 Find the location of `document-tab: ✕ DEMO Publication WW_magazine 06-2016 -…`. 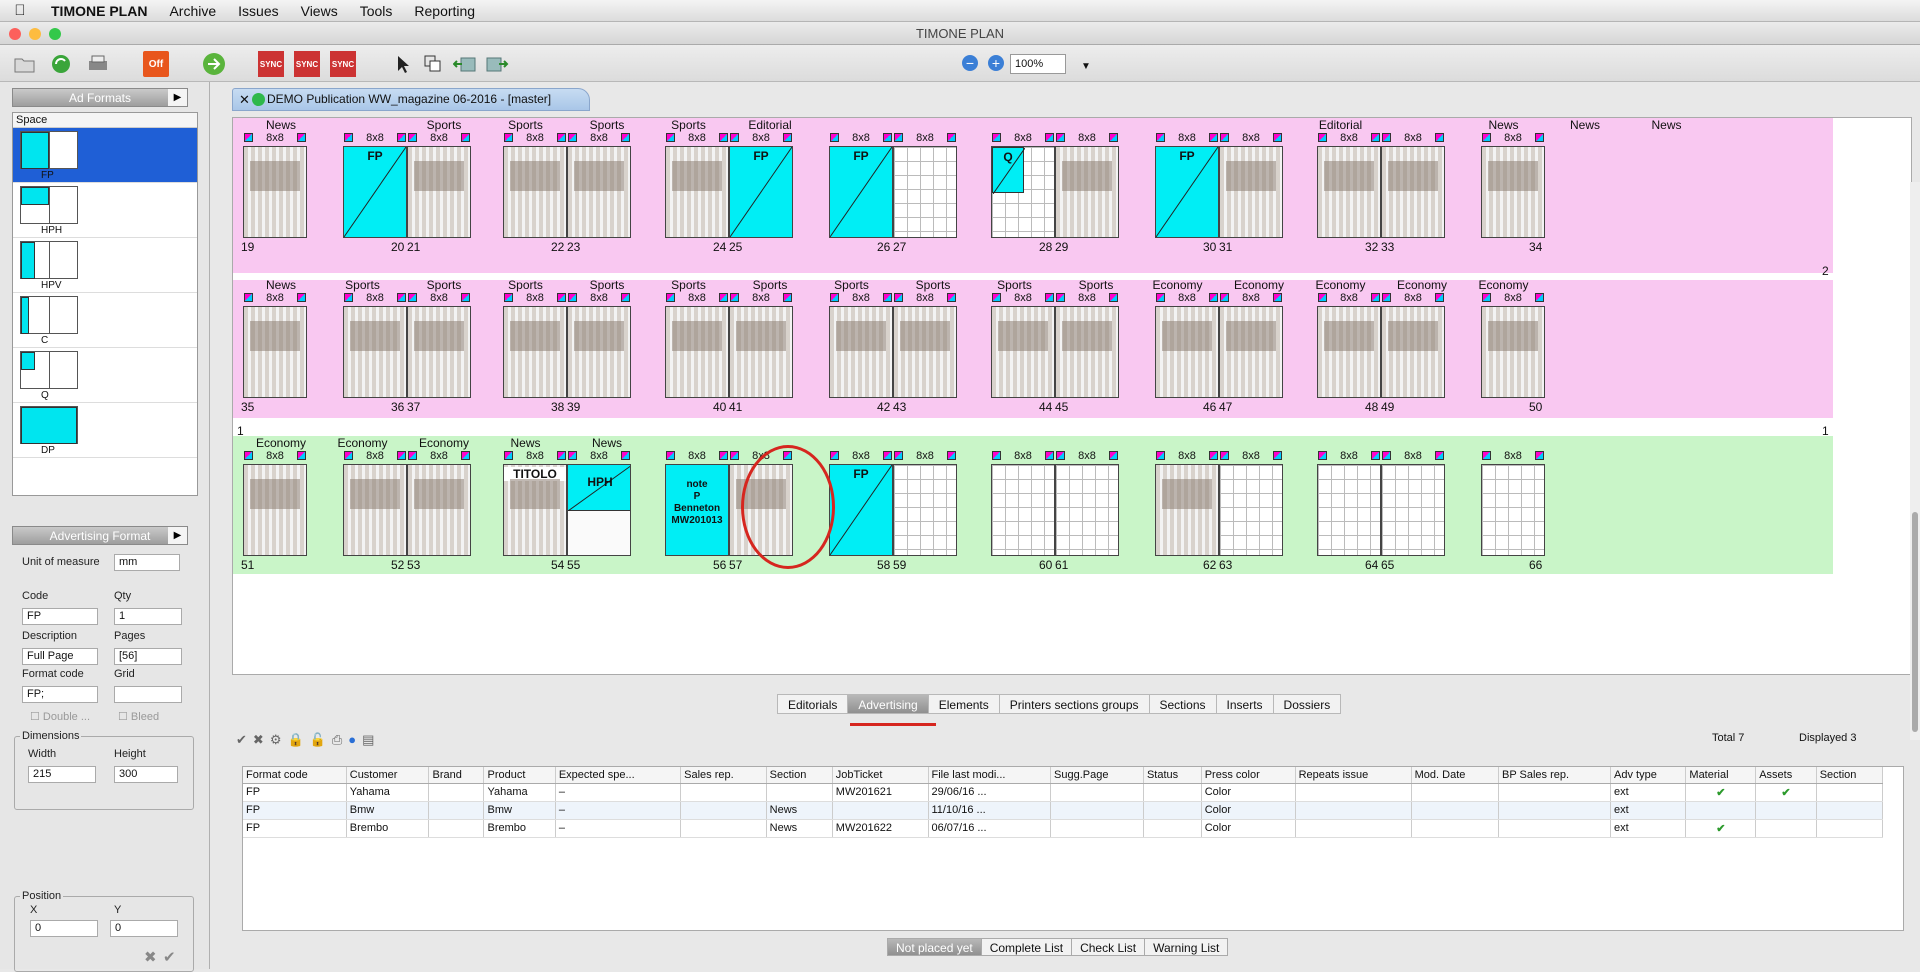

document-tab: ✕ DEMO Publication WW_magazine 06-2016 -… is located at coordinates (411, 99).